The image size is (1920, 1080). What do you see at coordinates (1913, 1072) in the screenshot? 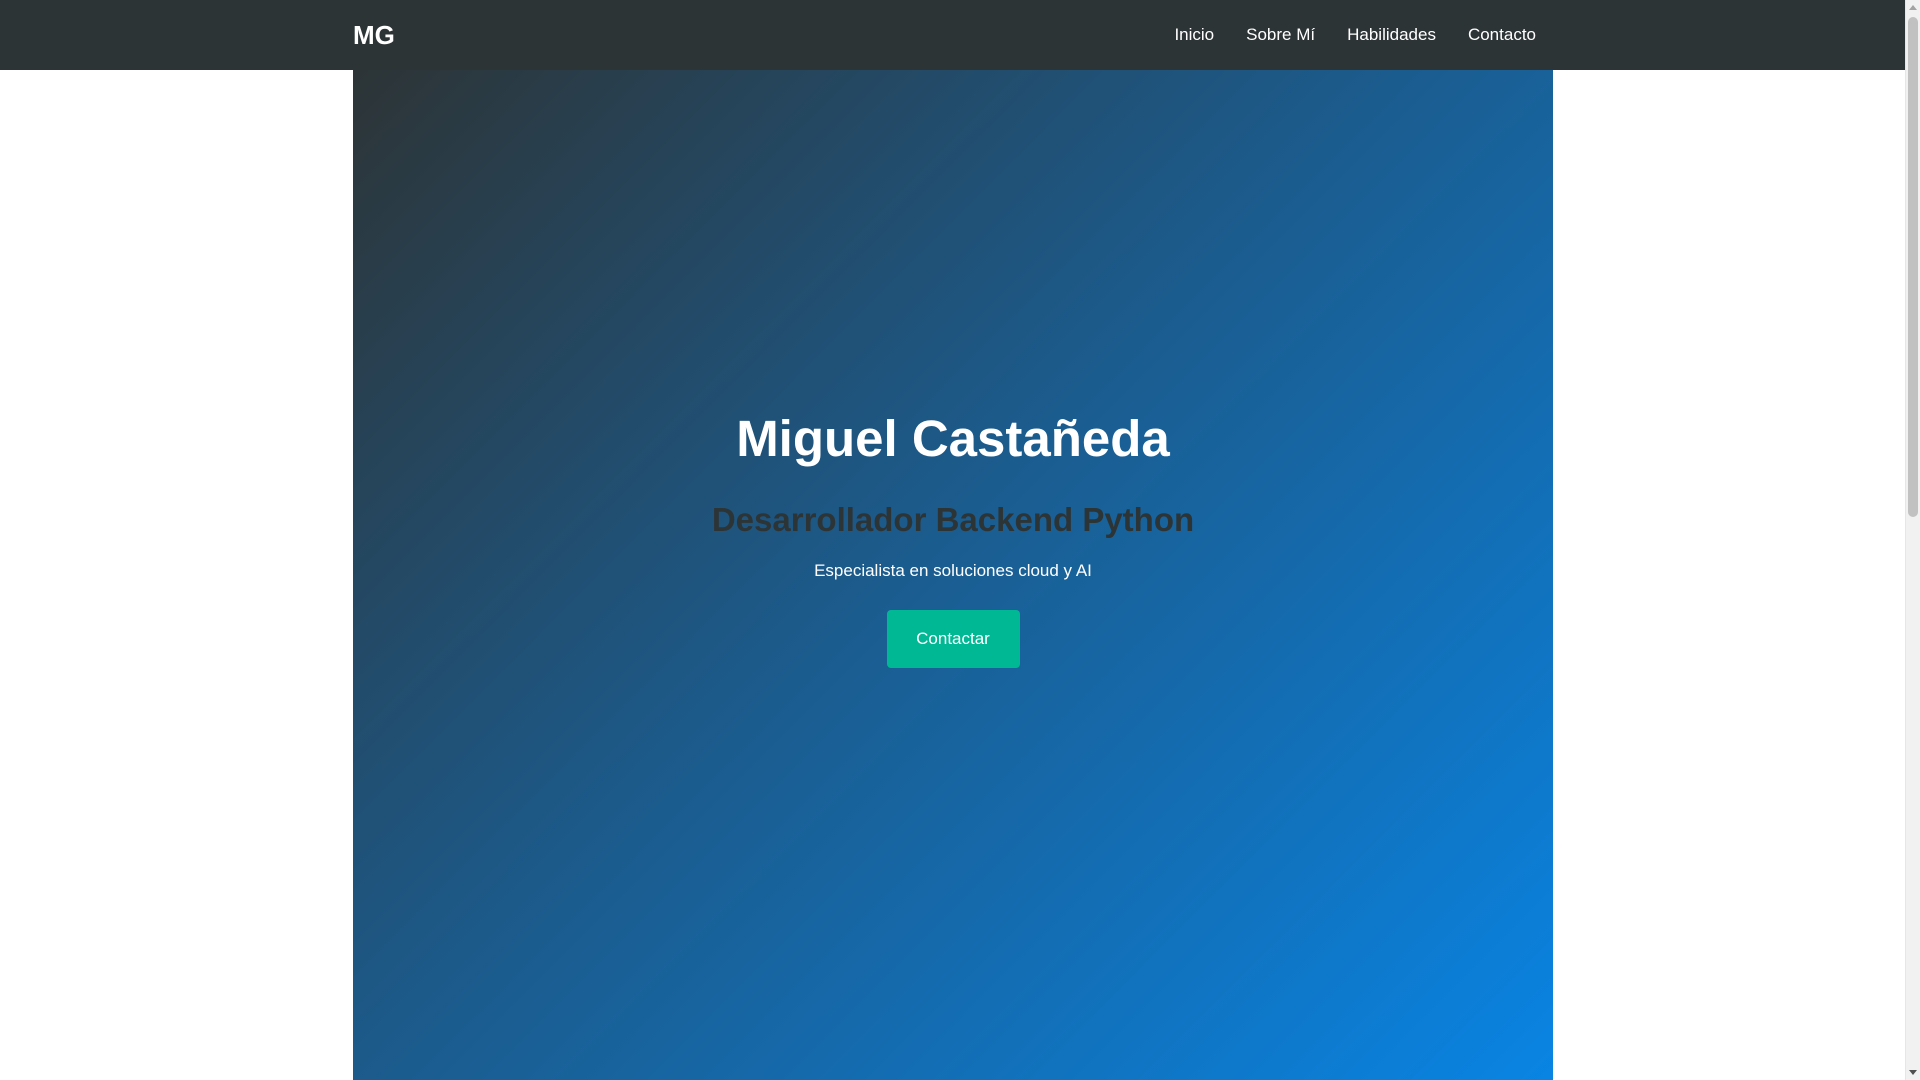
I see `scroll-down-arrow-icon` at bounding box center [1913, 1072].